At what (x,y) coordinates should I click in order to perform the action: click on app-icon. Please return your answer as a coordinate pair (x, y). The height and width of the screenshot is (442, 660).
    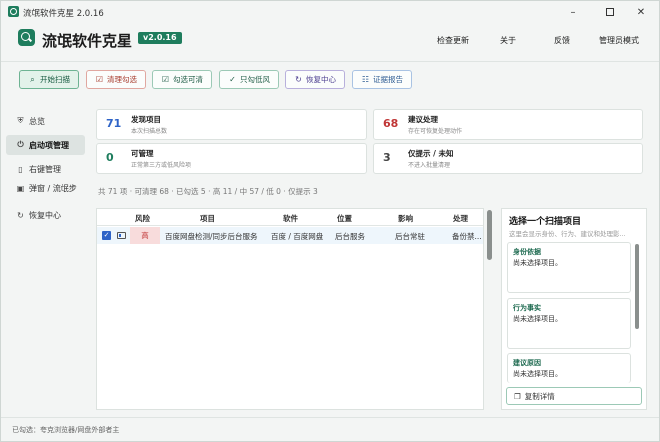
    Looking at the image, I should click on (13, 11).